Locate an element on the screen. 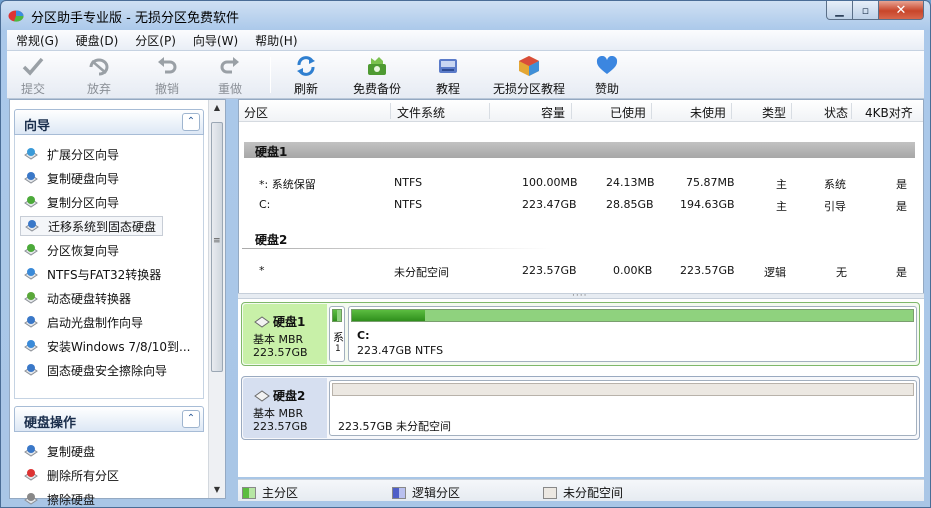 The image size is (931, 508). disk2-name: 硬盘2 is located at coordinates (289, 396).